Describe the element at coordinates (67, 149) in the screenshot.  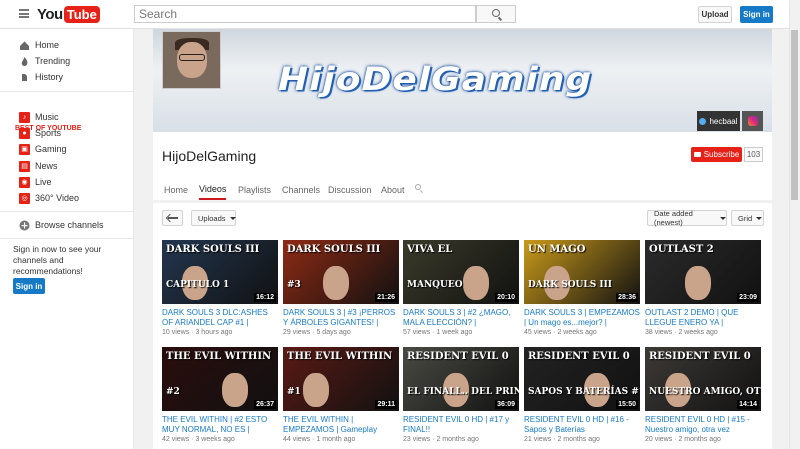
I see `sidebar-item-gaming: ▣ Gaming` at that location.